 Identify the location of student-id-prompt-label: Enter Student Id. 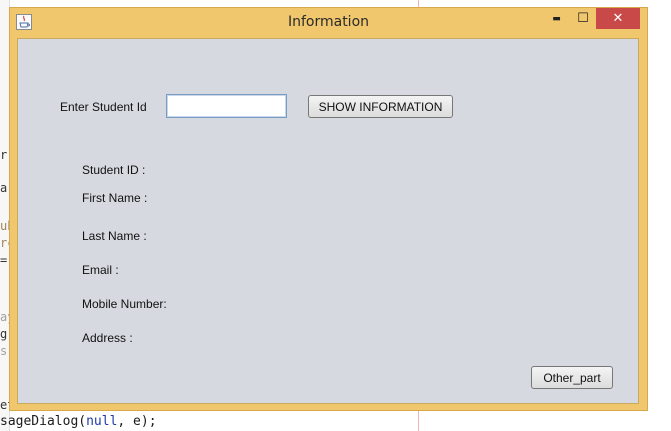
(103, 107).